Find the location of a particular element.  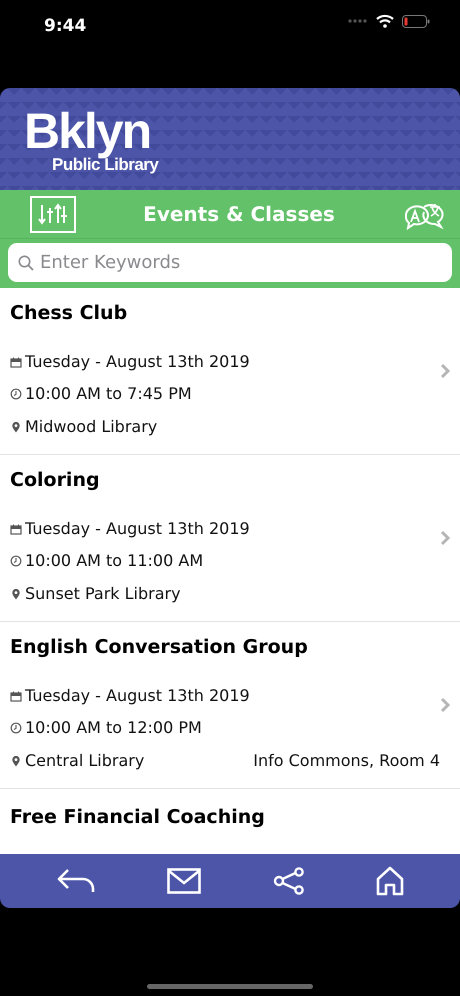

event-time: 10:00 AM to 12:00 PM is located at coordinates (113, 728).